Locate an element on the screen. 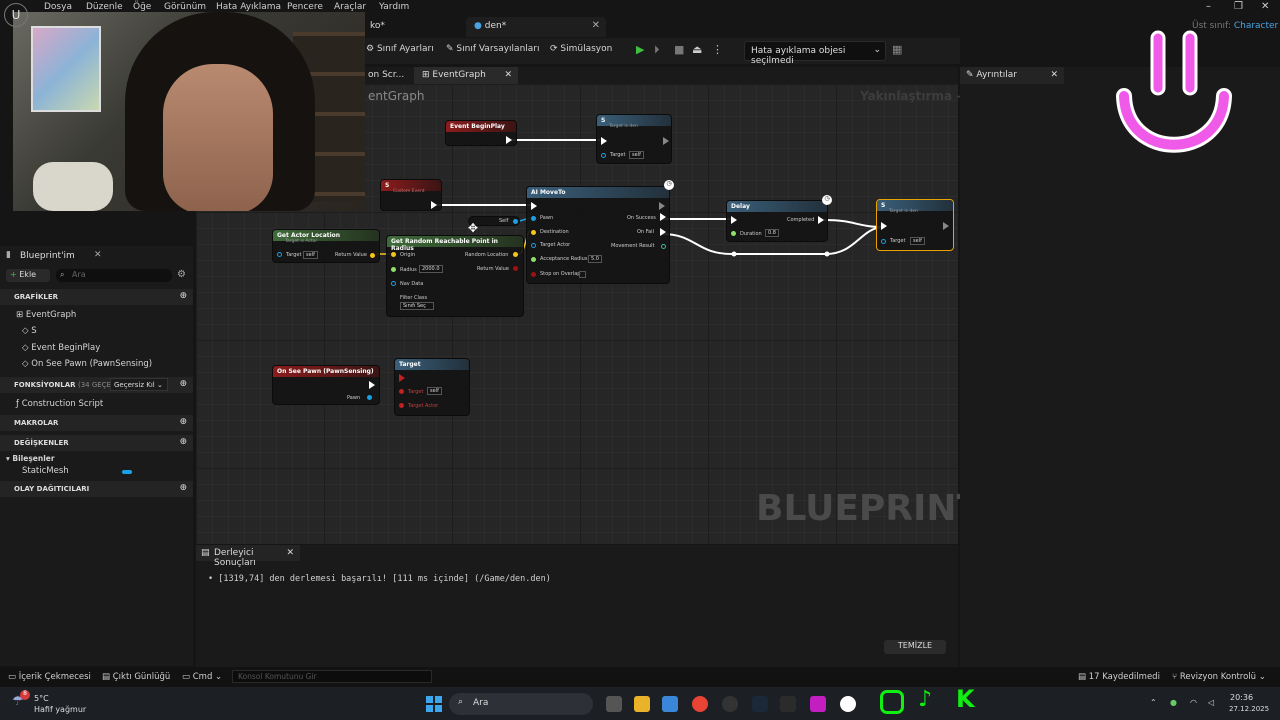 The image size is (1280, 720). graph-item-on-see-pawn: ◇ On See Pawn (PawnSensing) is located at coordinates (87, 364).